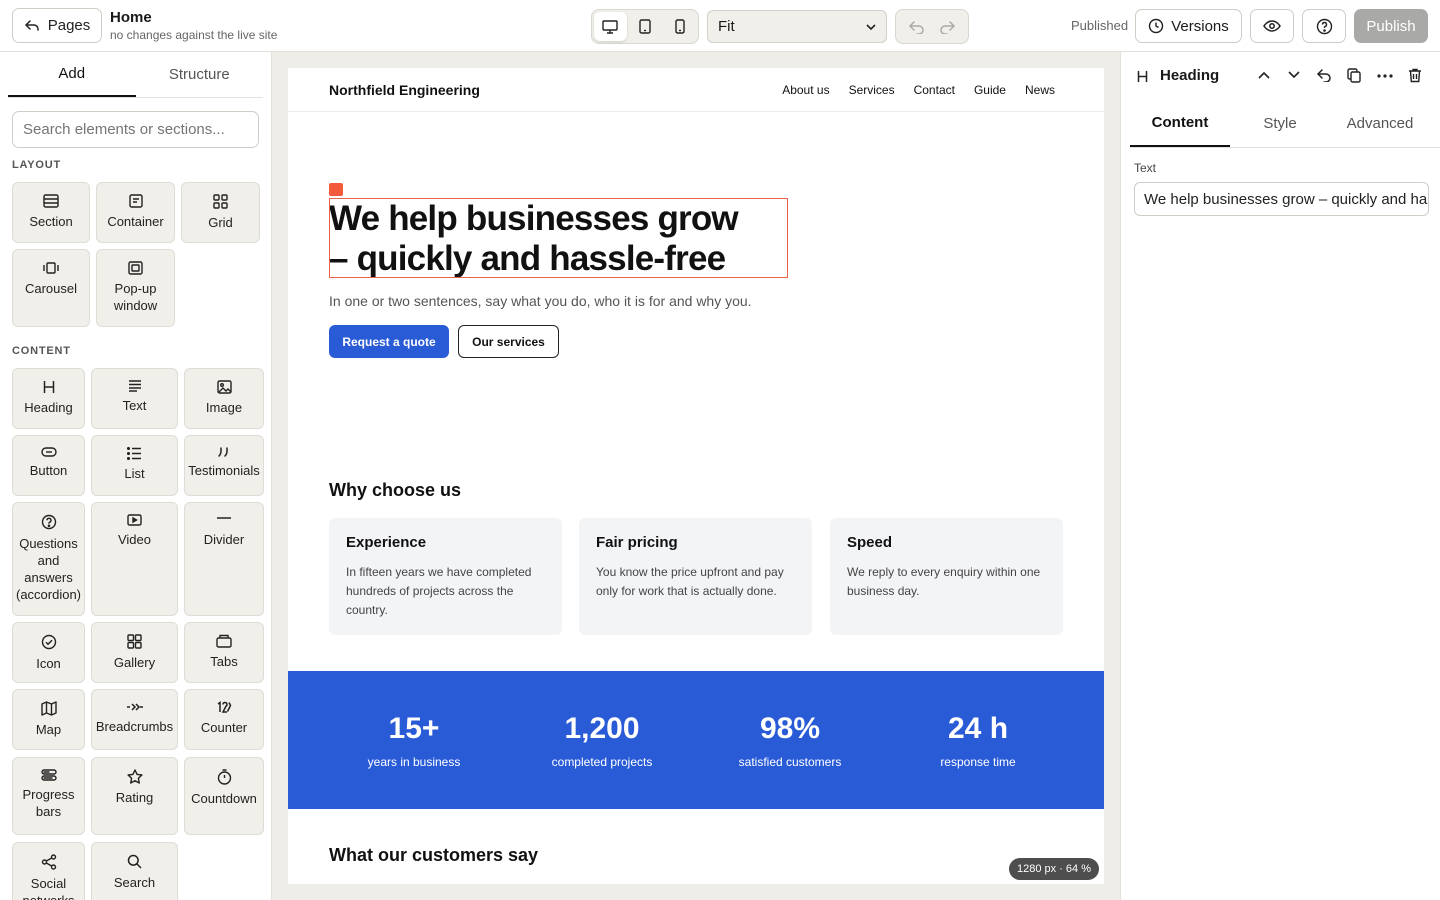  Describe the element at coordinates (131, 17) in the screenshot. I see `page-title: Home` at that location.